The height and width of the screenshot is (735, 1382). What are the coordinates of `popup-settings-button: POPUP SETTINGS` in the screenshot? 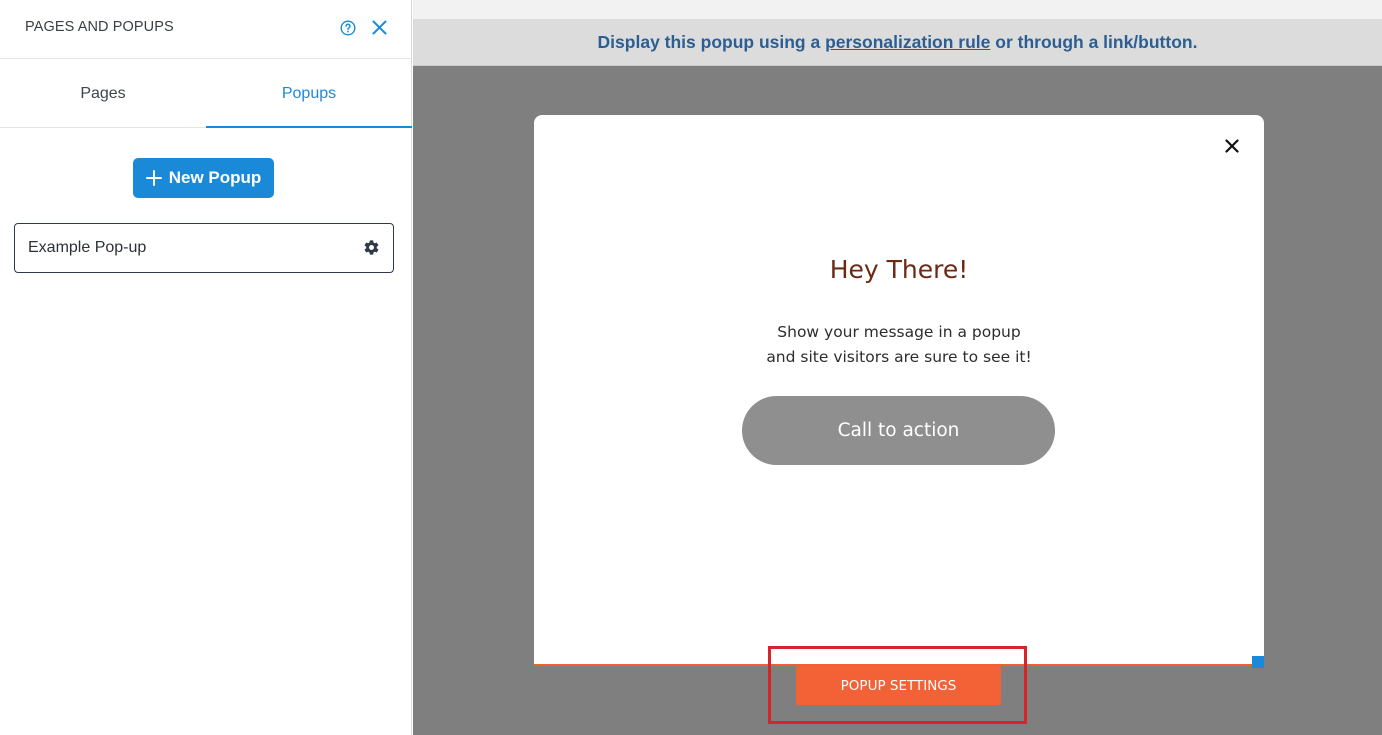 It's located at (898, 685).